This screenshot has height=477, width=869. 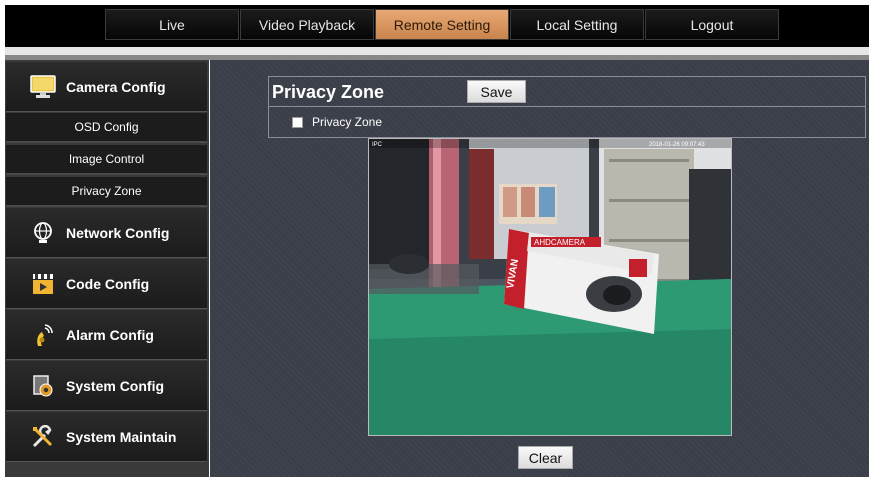 What do you see at coordinates (567, 91) in the screenshot?
I see `panel-header: Privacy Zone Save` at bounding box center [567, 91].